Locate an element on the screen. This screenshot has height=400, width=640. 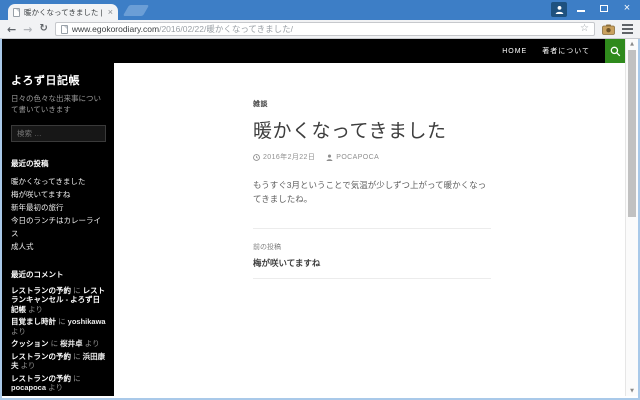
comment-author: pocapoca is located at coordinates (29, 387).